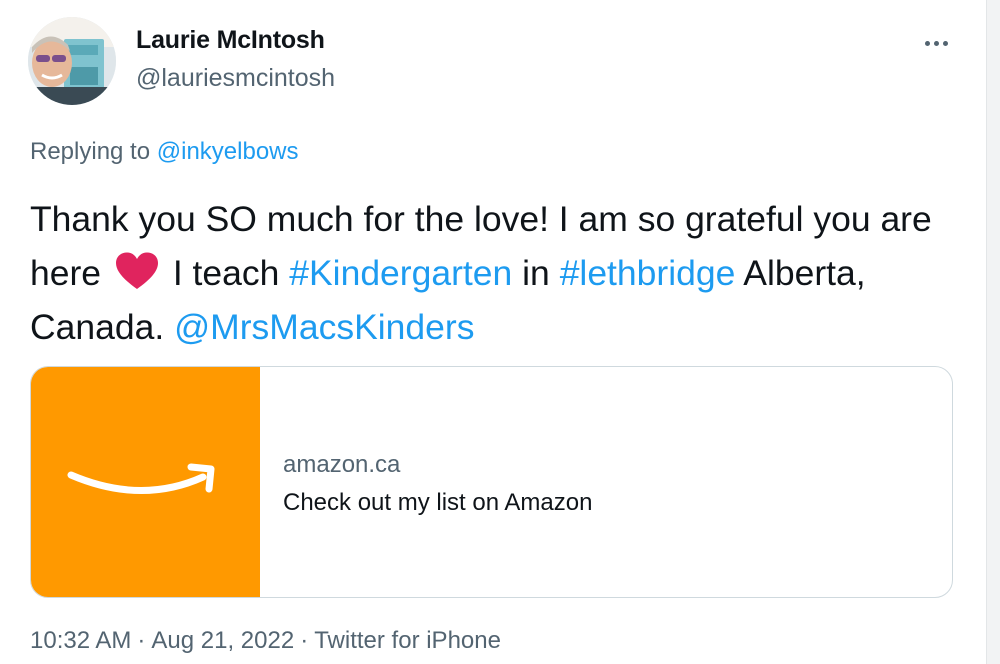 This screenshot has width=1000, height=664. I want to click on window-edge, so click(993, 332).